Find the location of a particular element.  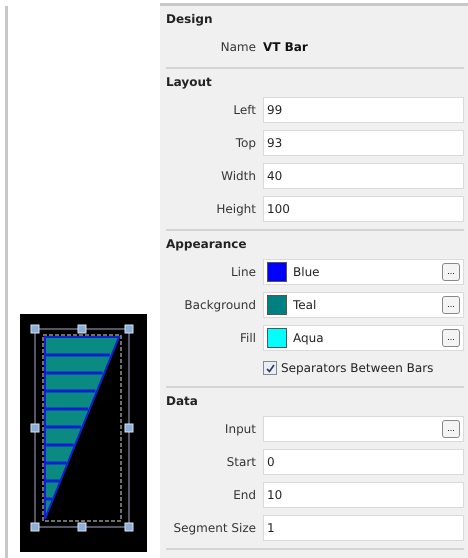

property-label: Width is located at coordinates (238, 175).